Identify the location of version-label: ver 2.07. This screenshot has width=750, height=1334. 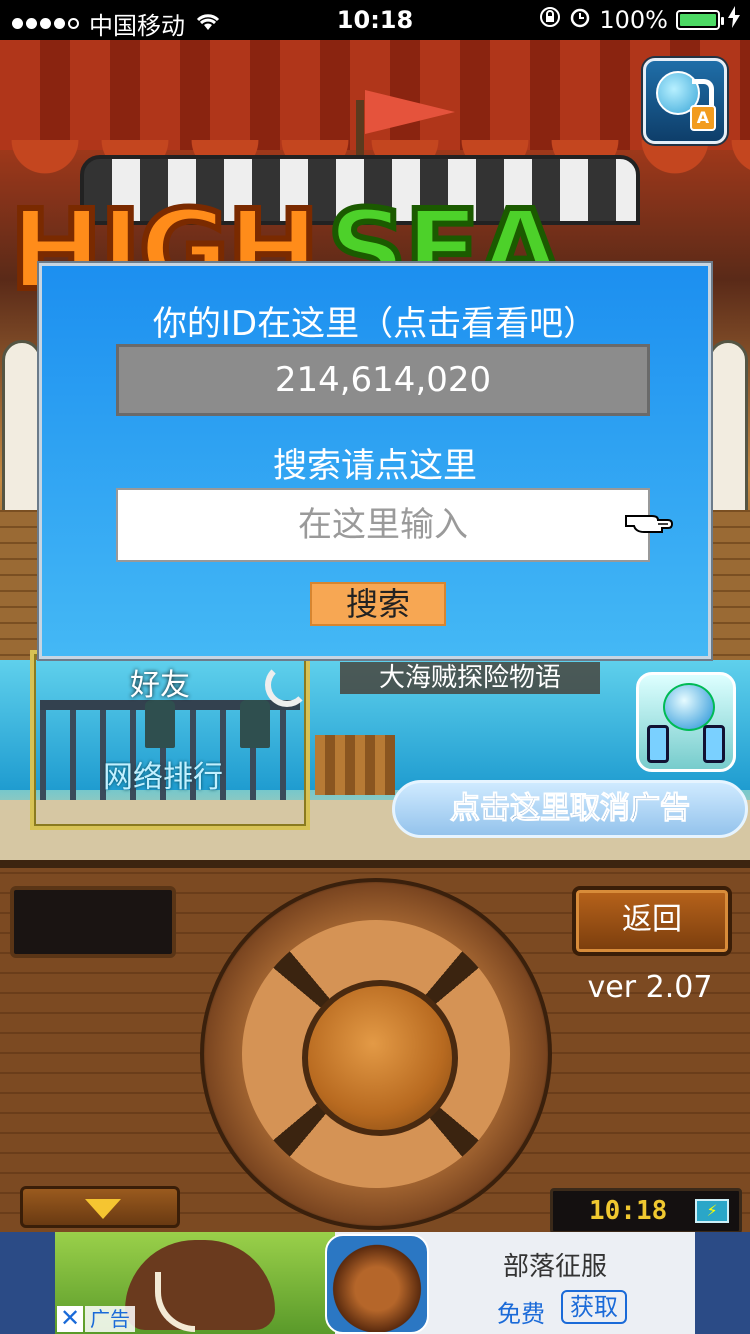
(650, 987).